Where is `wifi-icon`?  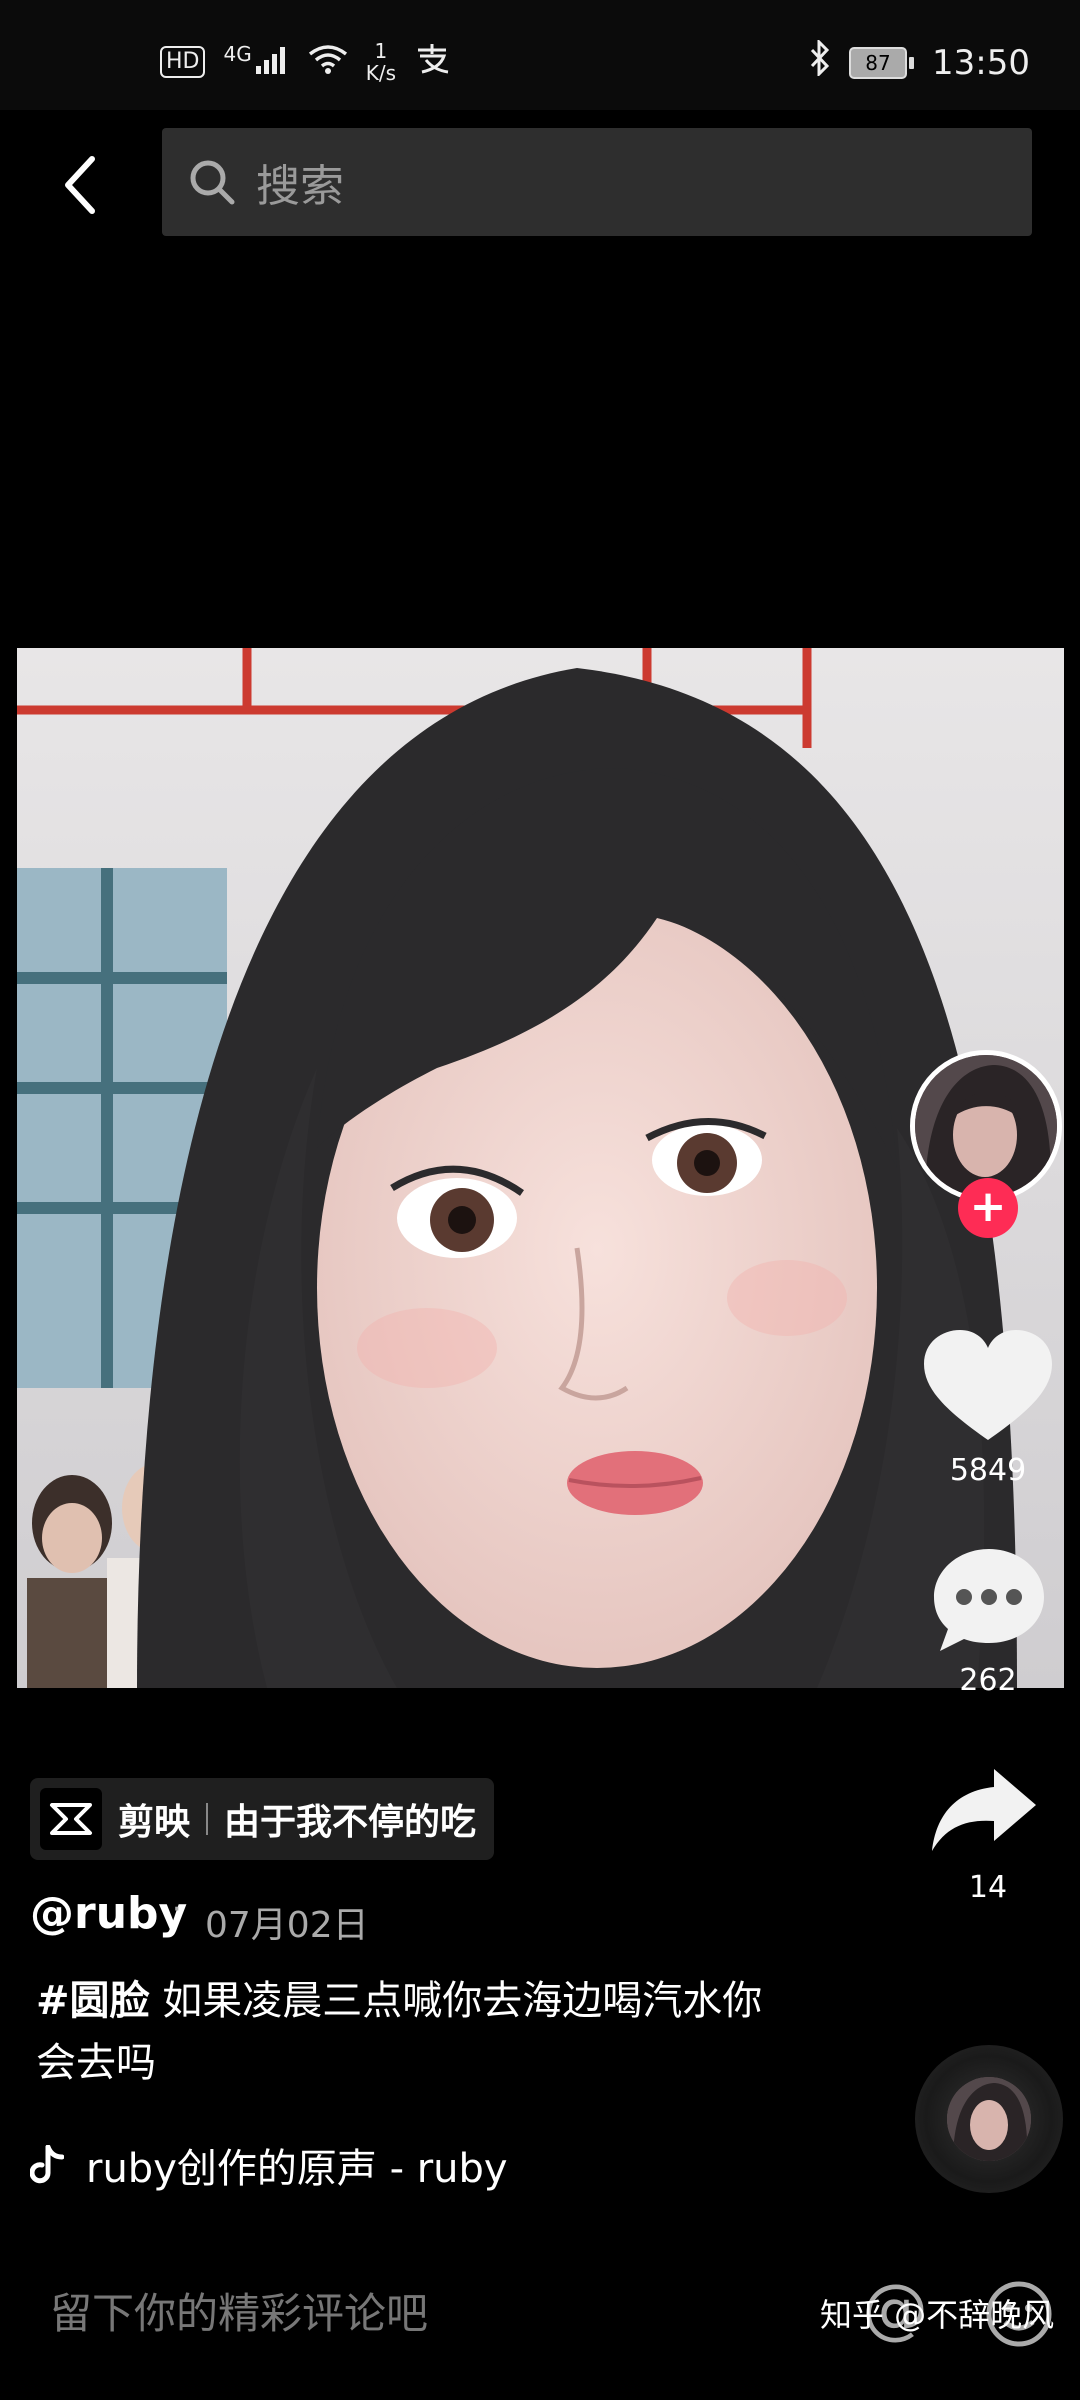
wifi-icon is located at coordinates (328, 62).